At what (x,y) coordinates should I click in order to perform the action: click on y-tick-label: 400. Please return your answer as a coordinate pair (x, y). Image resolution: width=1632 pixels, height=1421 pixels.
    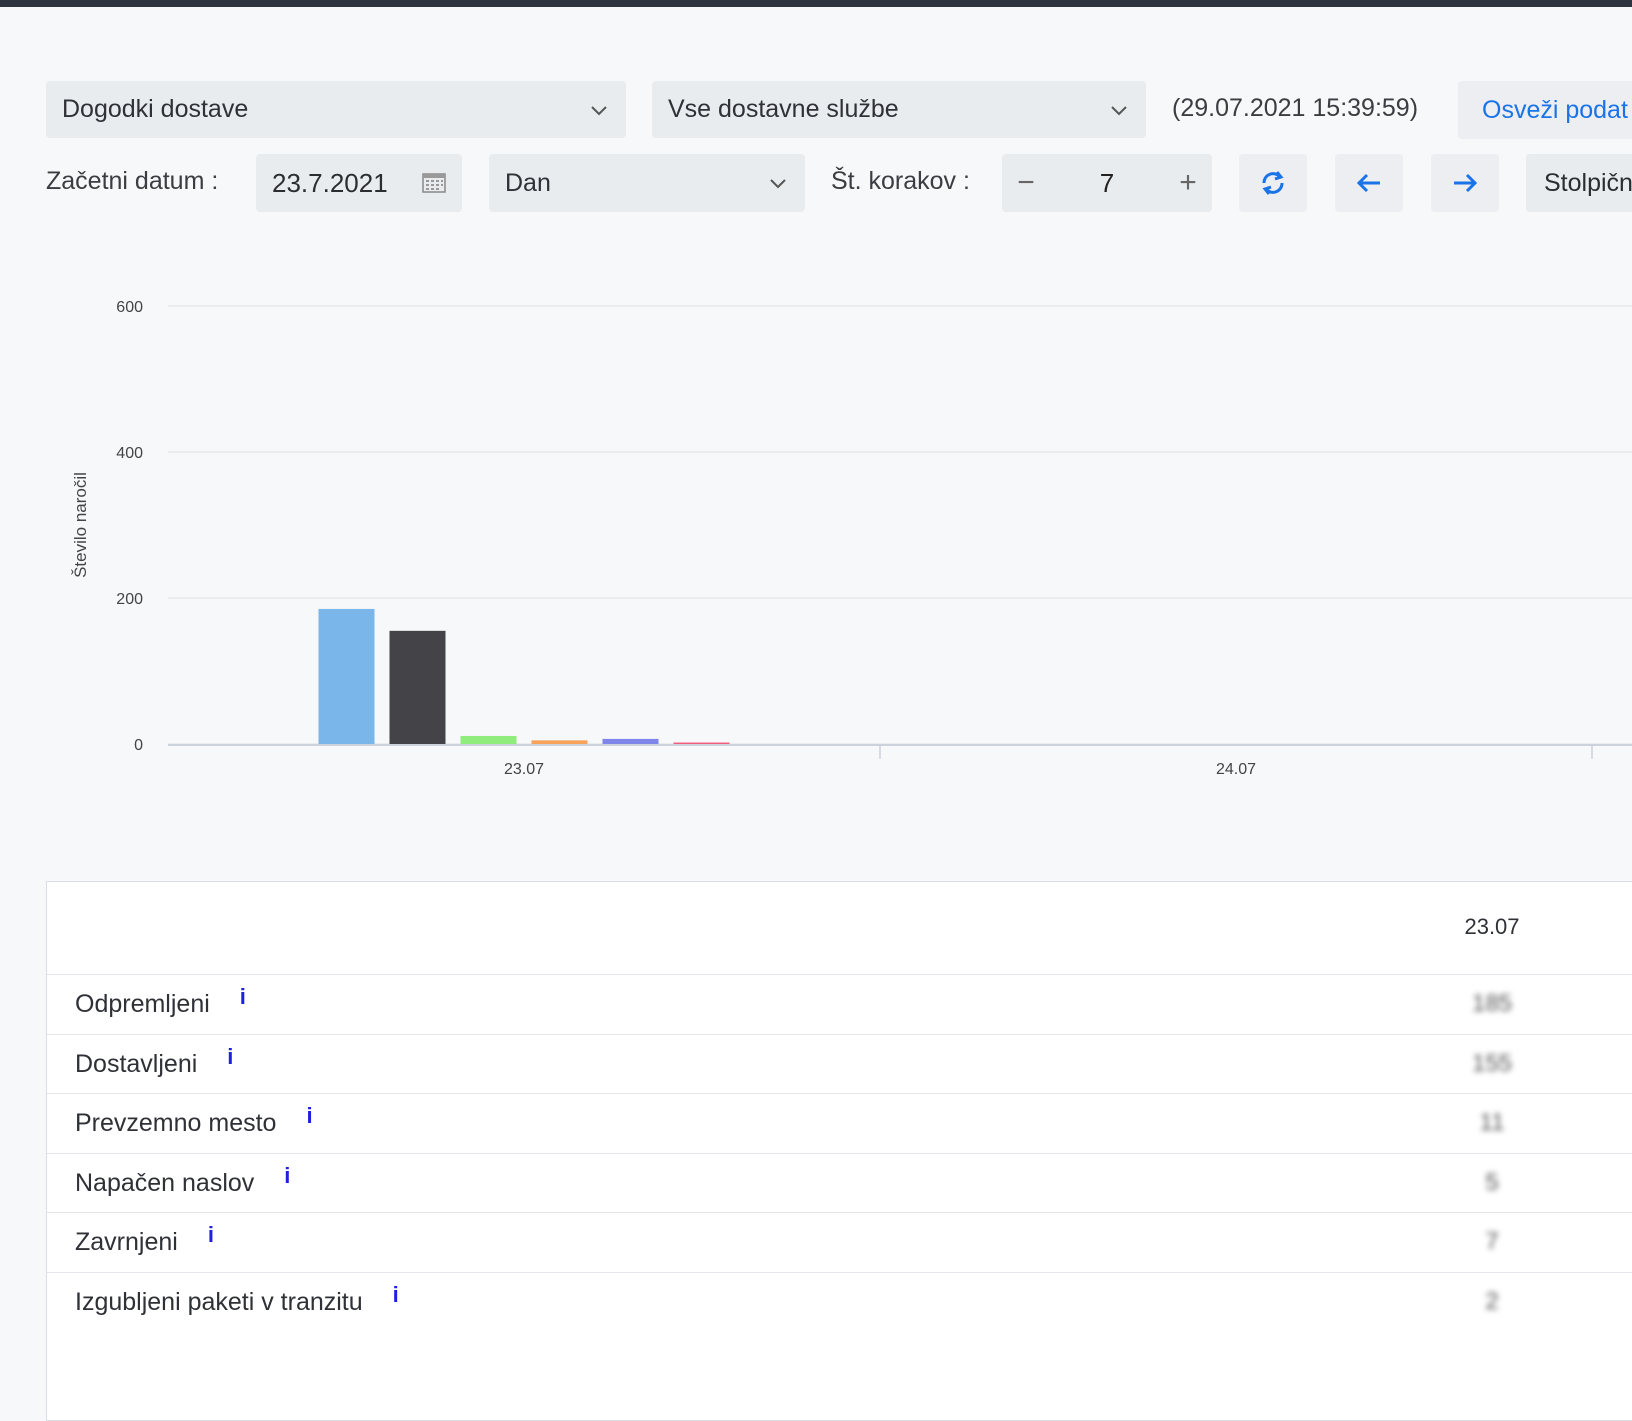
    Looking at the image, I should click on (129, 453).